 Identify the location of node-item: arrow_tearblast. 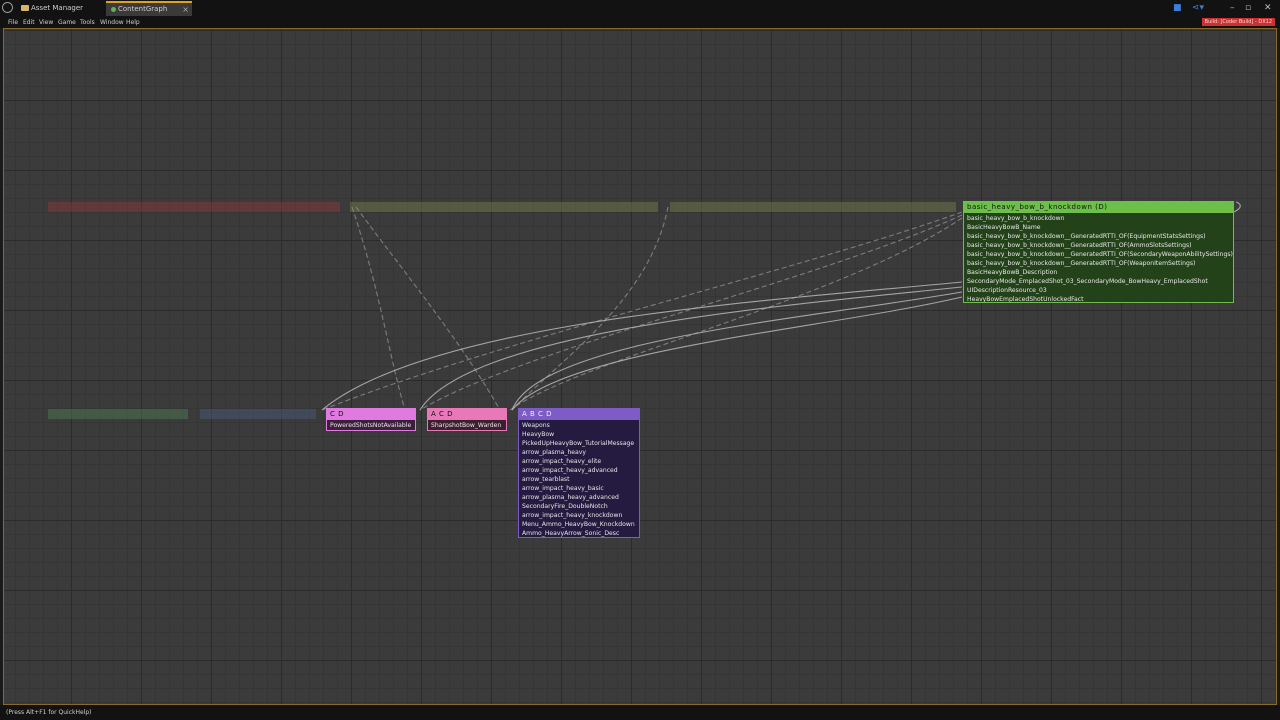
(579, 479).